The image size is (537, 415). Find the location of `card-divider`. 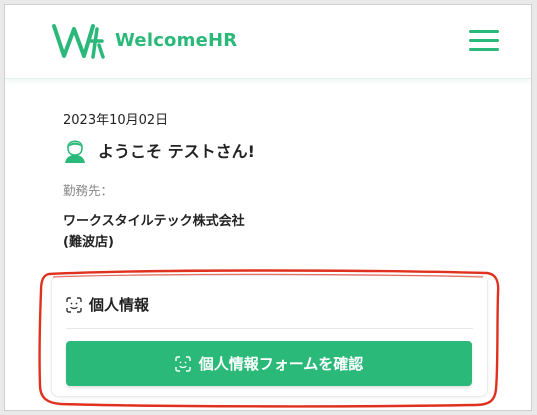

card-divider is located at coordinates (269, 328).